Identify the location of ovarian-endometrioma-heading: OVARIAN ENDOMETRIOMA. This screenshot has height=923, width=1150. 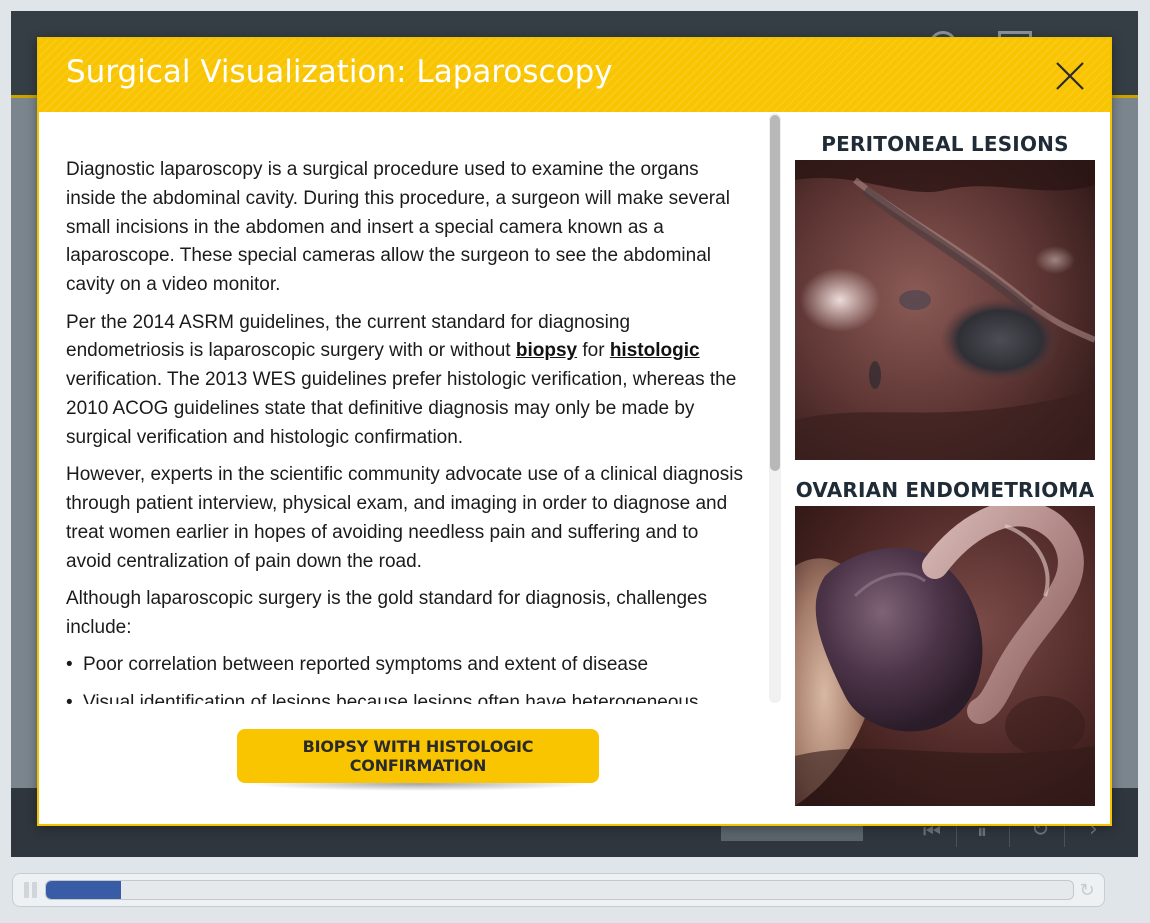
(945, 490).